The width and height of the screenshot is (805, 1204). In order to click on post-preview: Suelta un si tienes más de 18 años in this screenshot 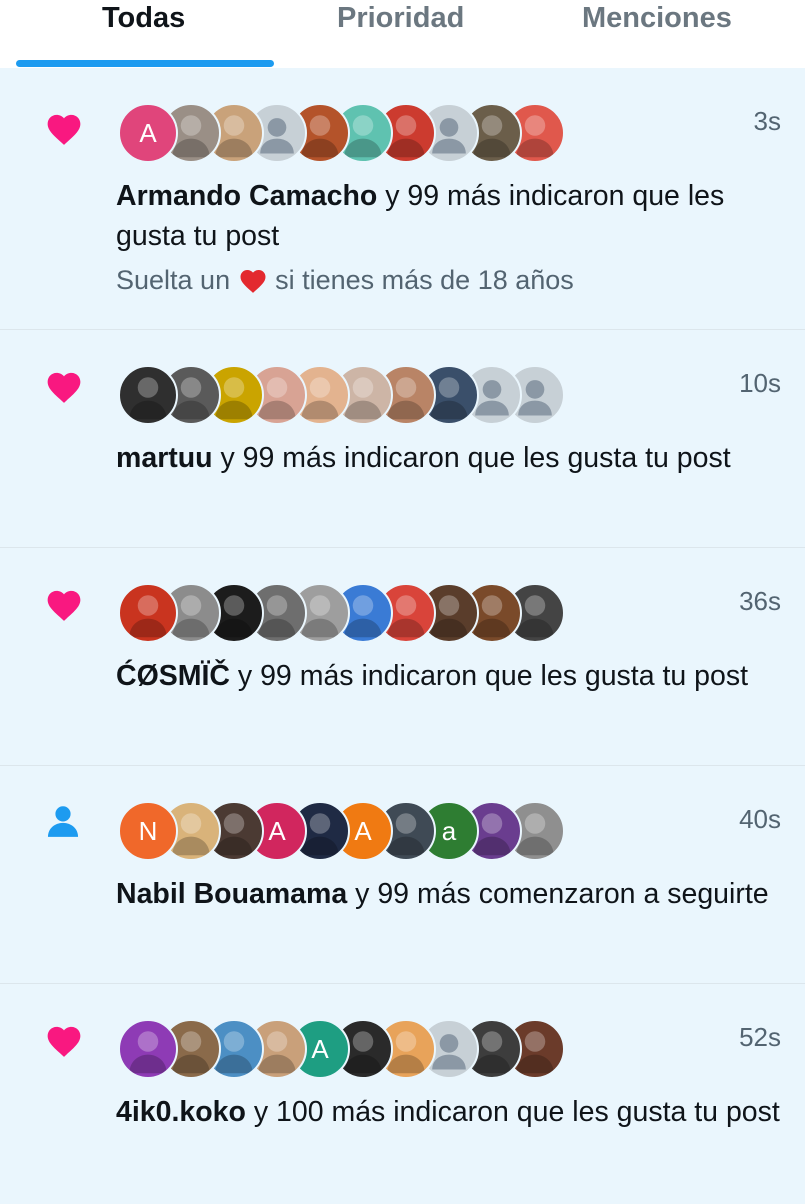, I will do `click(345, 283)`.